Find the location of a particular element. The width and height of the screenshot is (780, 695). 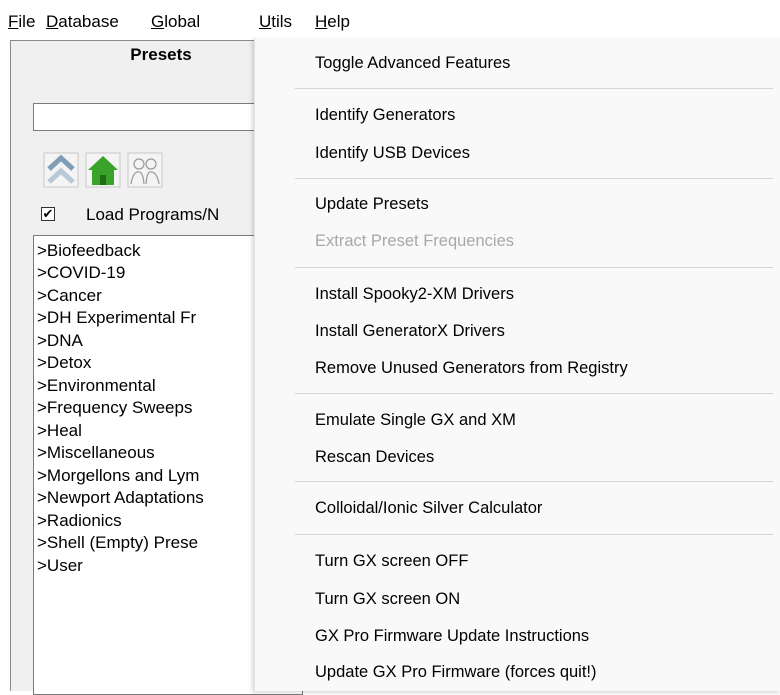

home-icon is located at coordinates (103, 170).